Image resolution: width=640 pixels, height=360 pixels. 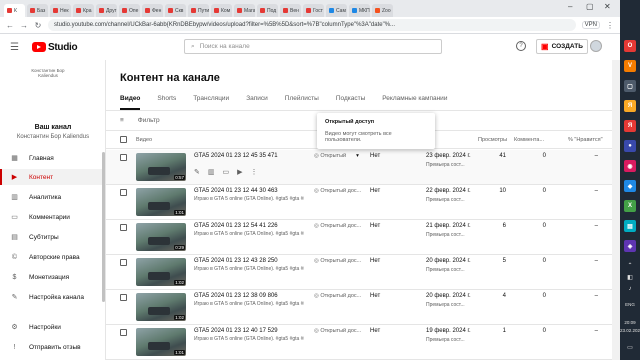 I want to click on network-icon: ◧, so click(x=630, y=277).